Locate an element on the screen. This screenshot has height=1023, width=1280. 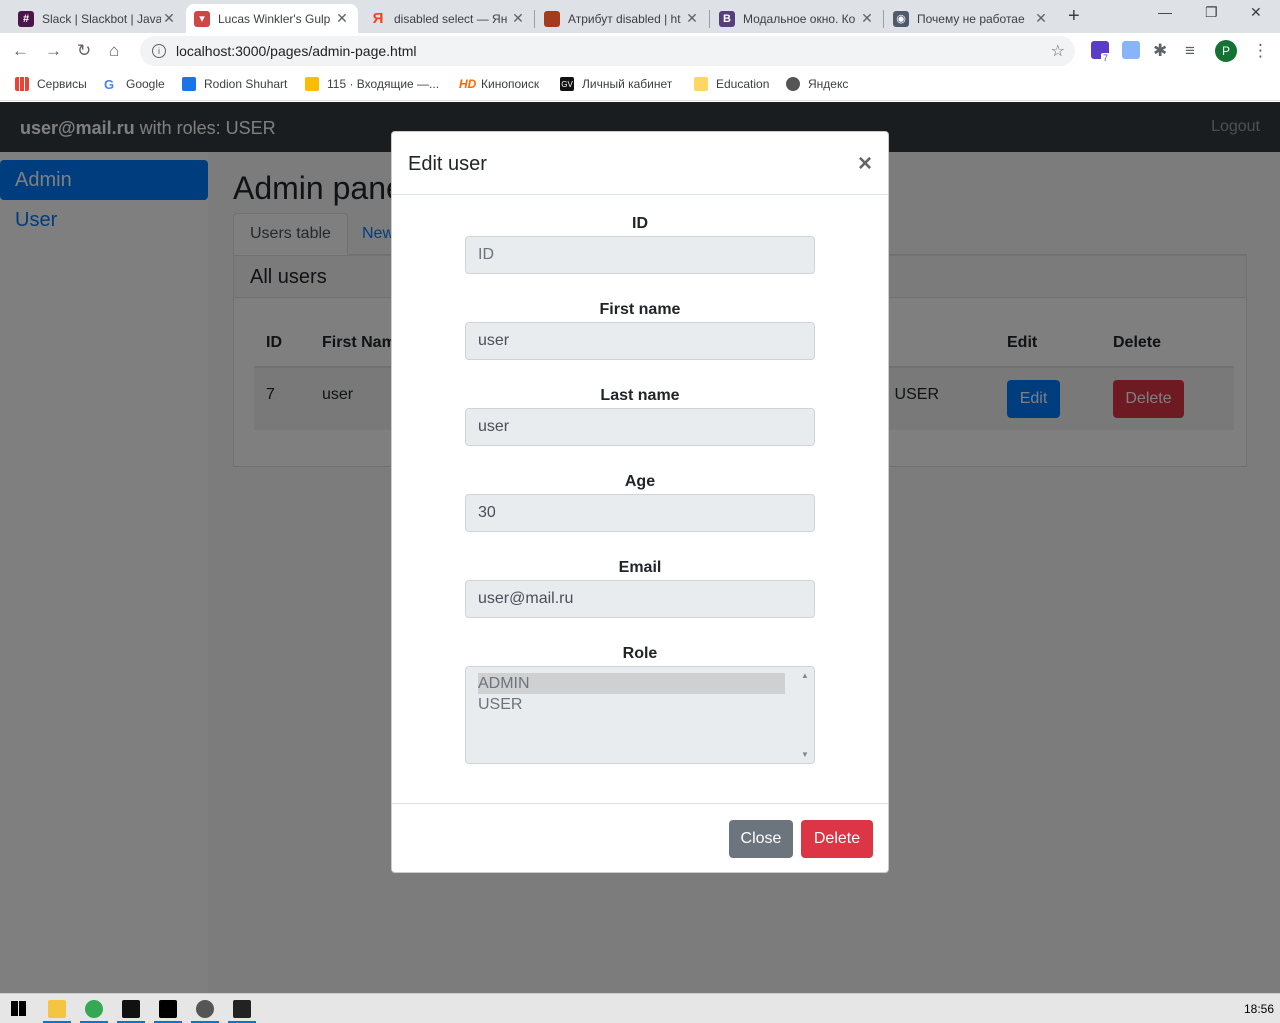
modal-title: Edit user is located at coordinates (447, 164).